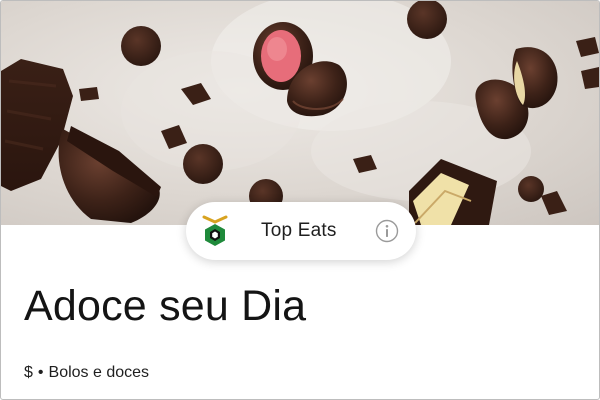 The image size is (600, 400). Describe the element at coordinates (99, 372) in the screenshot. I see `store-category: Bolos e doces` at that location.